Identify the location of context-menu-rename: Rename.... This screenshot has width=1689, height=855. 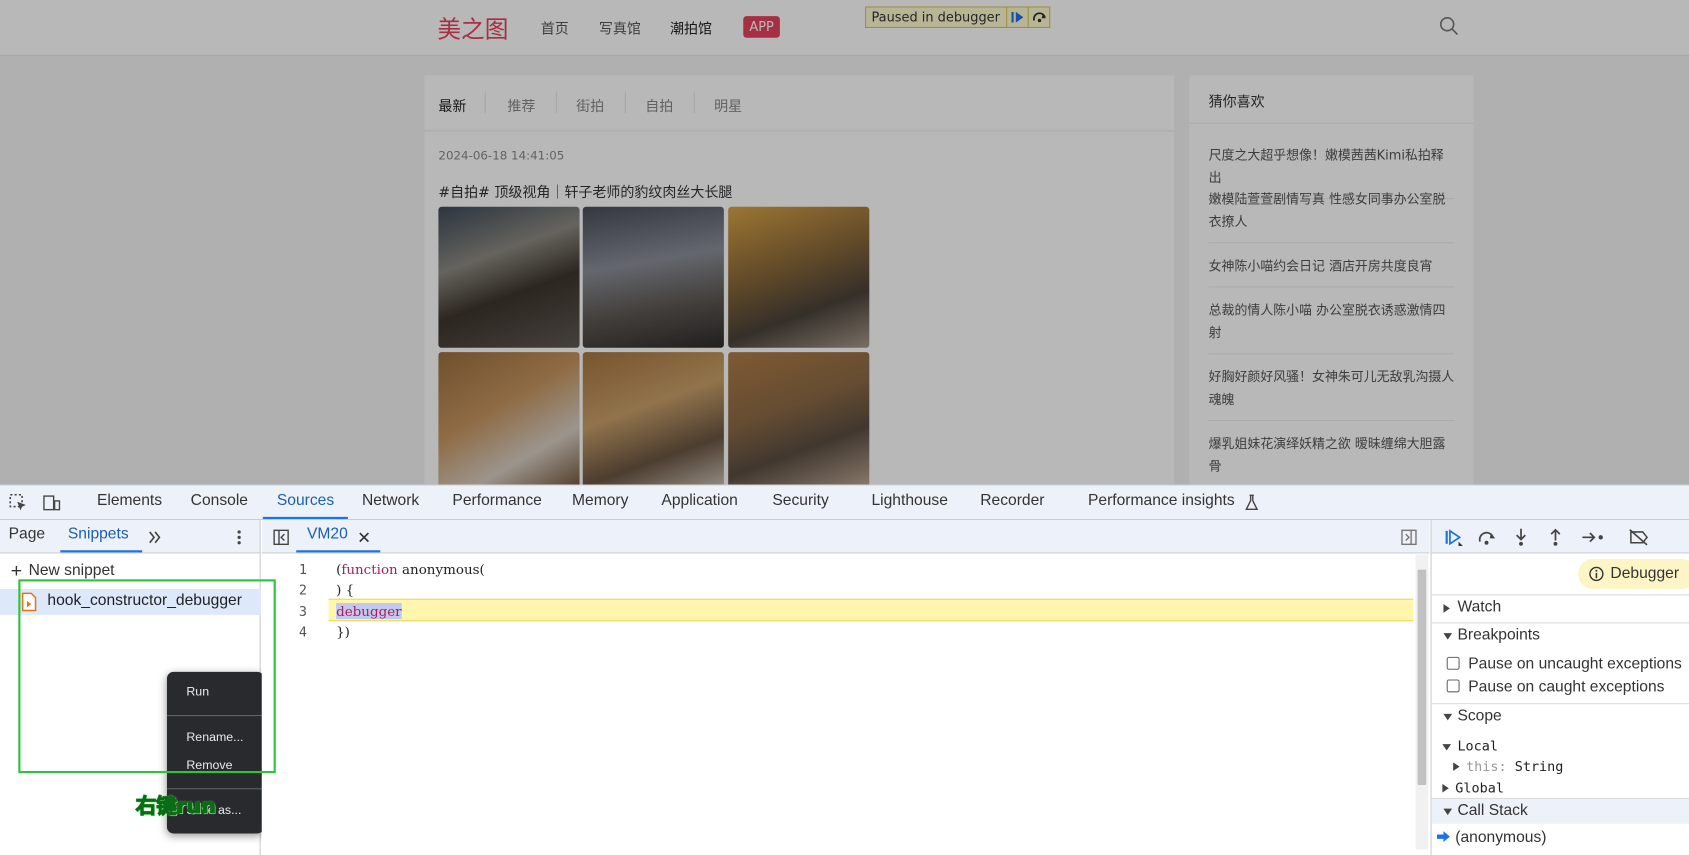
(214, 737).